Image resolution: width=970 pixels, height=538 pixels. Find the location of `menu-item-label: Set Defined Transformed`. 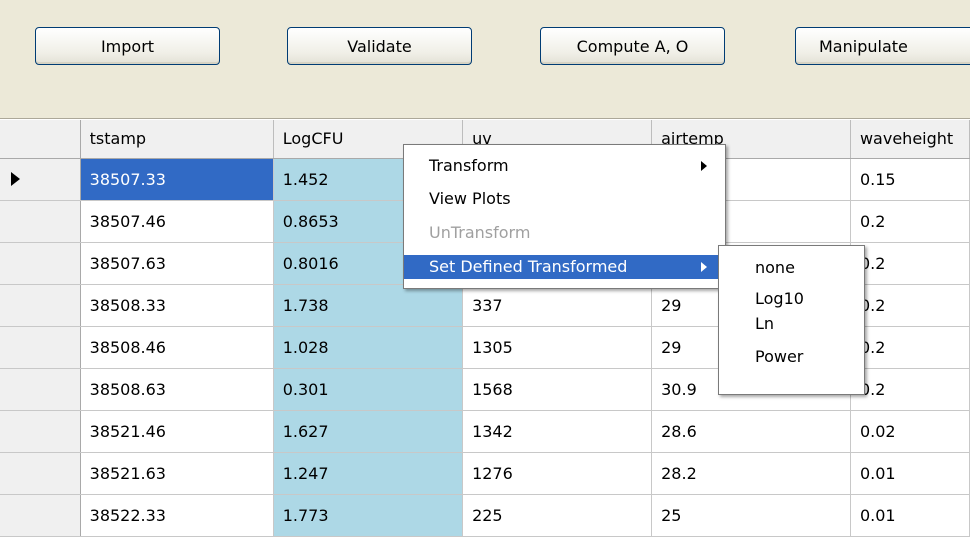

menu-item-label: Set Defined Transformed is located at coordinates (528, 266).